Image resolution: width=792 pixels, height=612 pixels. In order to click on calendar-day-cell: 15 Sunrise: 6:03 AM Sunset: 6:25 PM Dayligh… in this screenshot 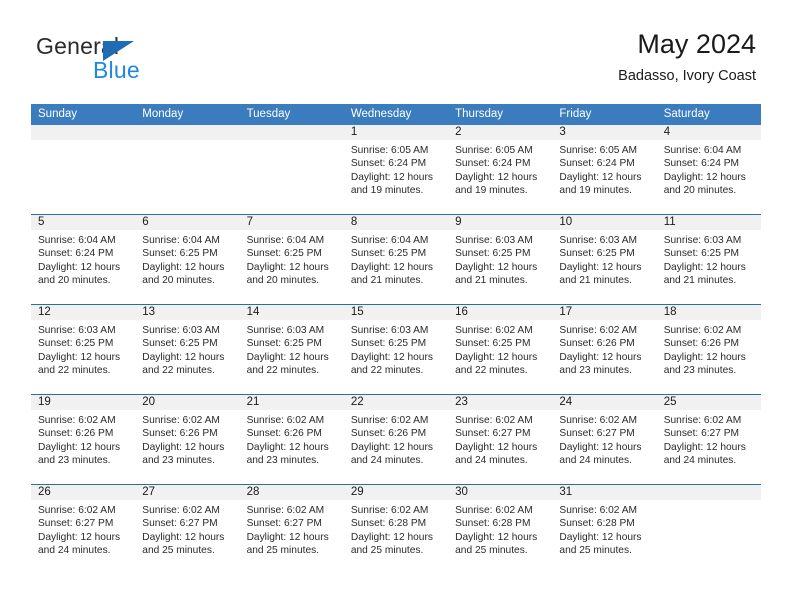, I will do `click(396, 349)`.